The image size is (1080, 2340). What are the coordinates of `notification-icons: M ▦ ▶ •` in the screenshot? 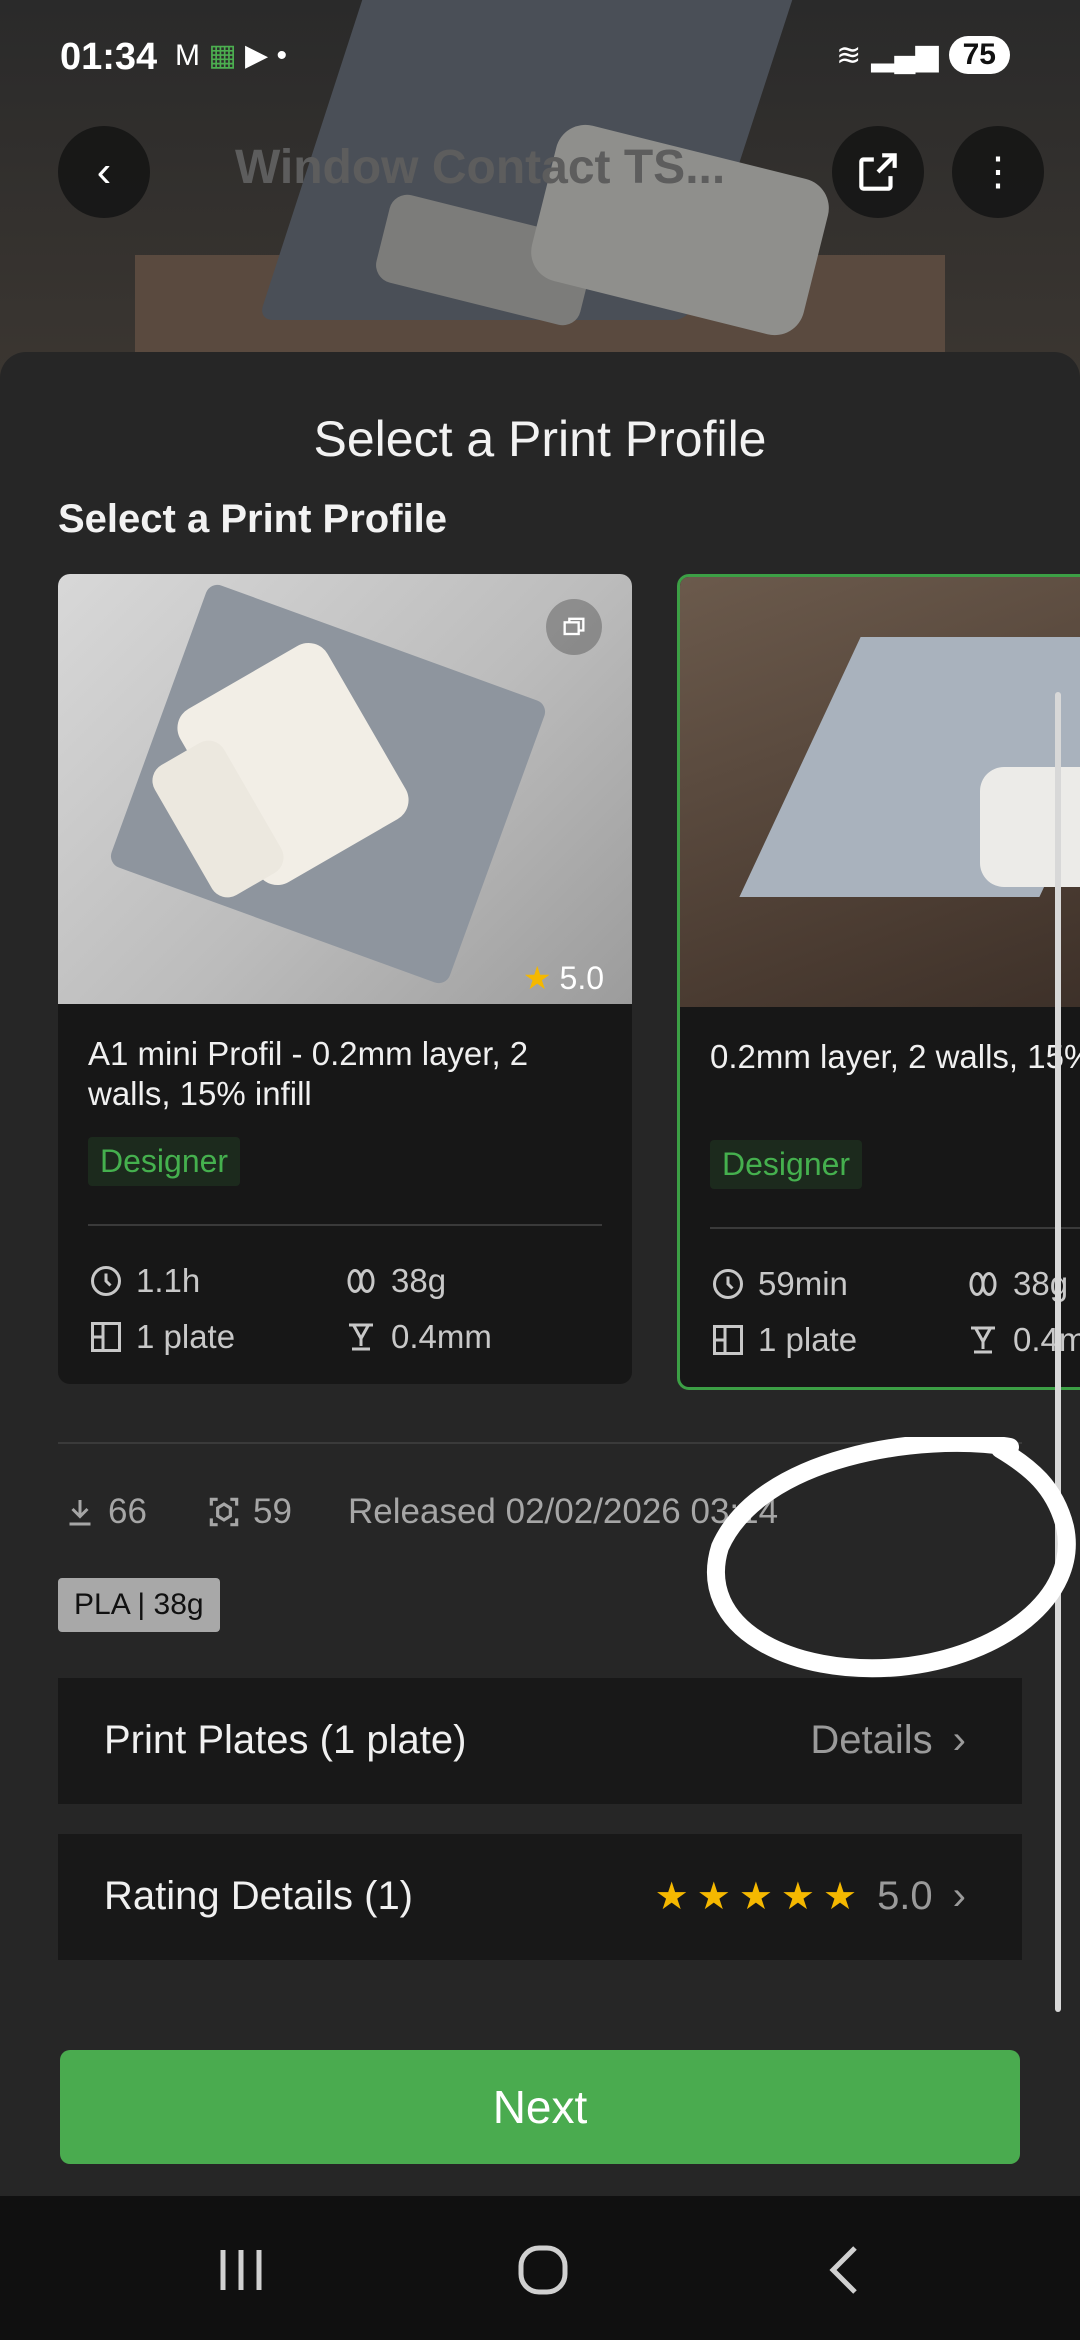 It's located at (231, 55).